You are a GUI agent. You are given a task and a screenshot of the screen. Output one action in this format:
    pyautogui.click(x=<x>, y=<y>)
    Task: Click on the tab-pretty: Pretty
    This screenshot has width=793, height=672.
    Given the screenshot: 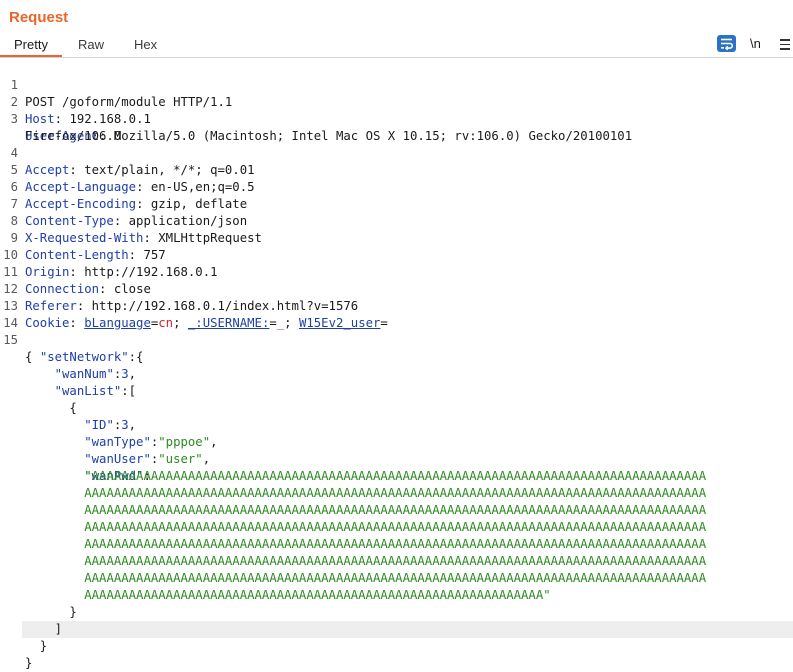 What is the action you would take?
    pyautogui.click(x=31, y=44)
    